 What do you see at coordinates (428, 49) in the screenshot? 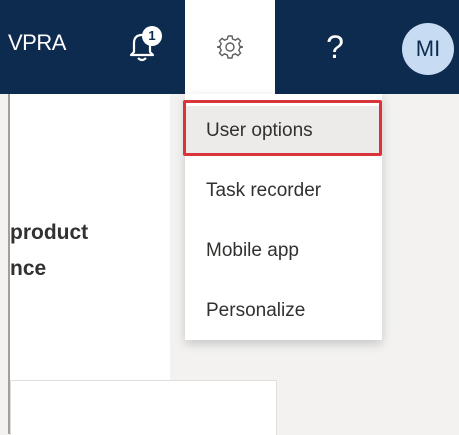
I see `user-avatar: MI` at bounding box center [428, 49].